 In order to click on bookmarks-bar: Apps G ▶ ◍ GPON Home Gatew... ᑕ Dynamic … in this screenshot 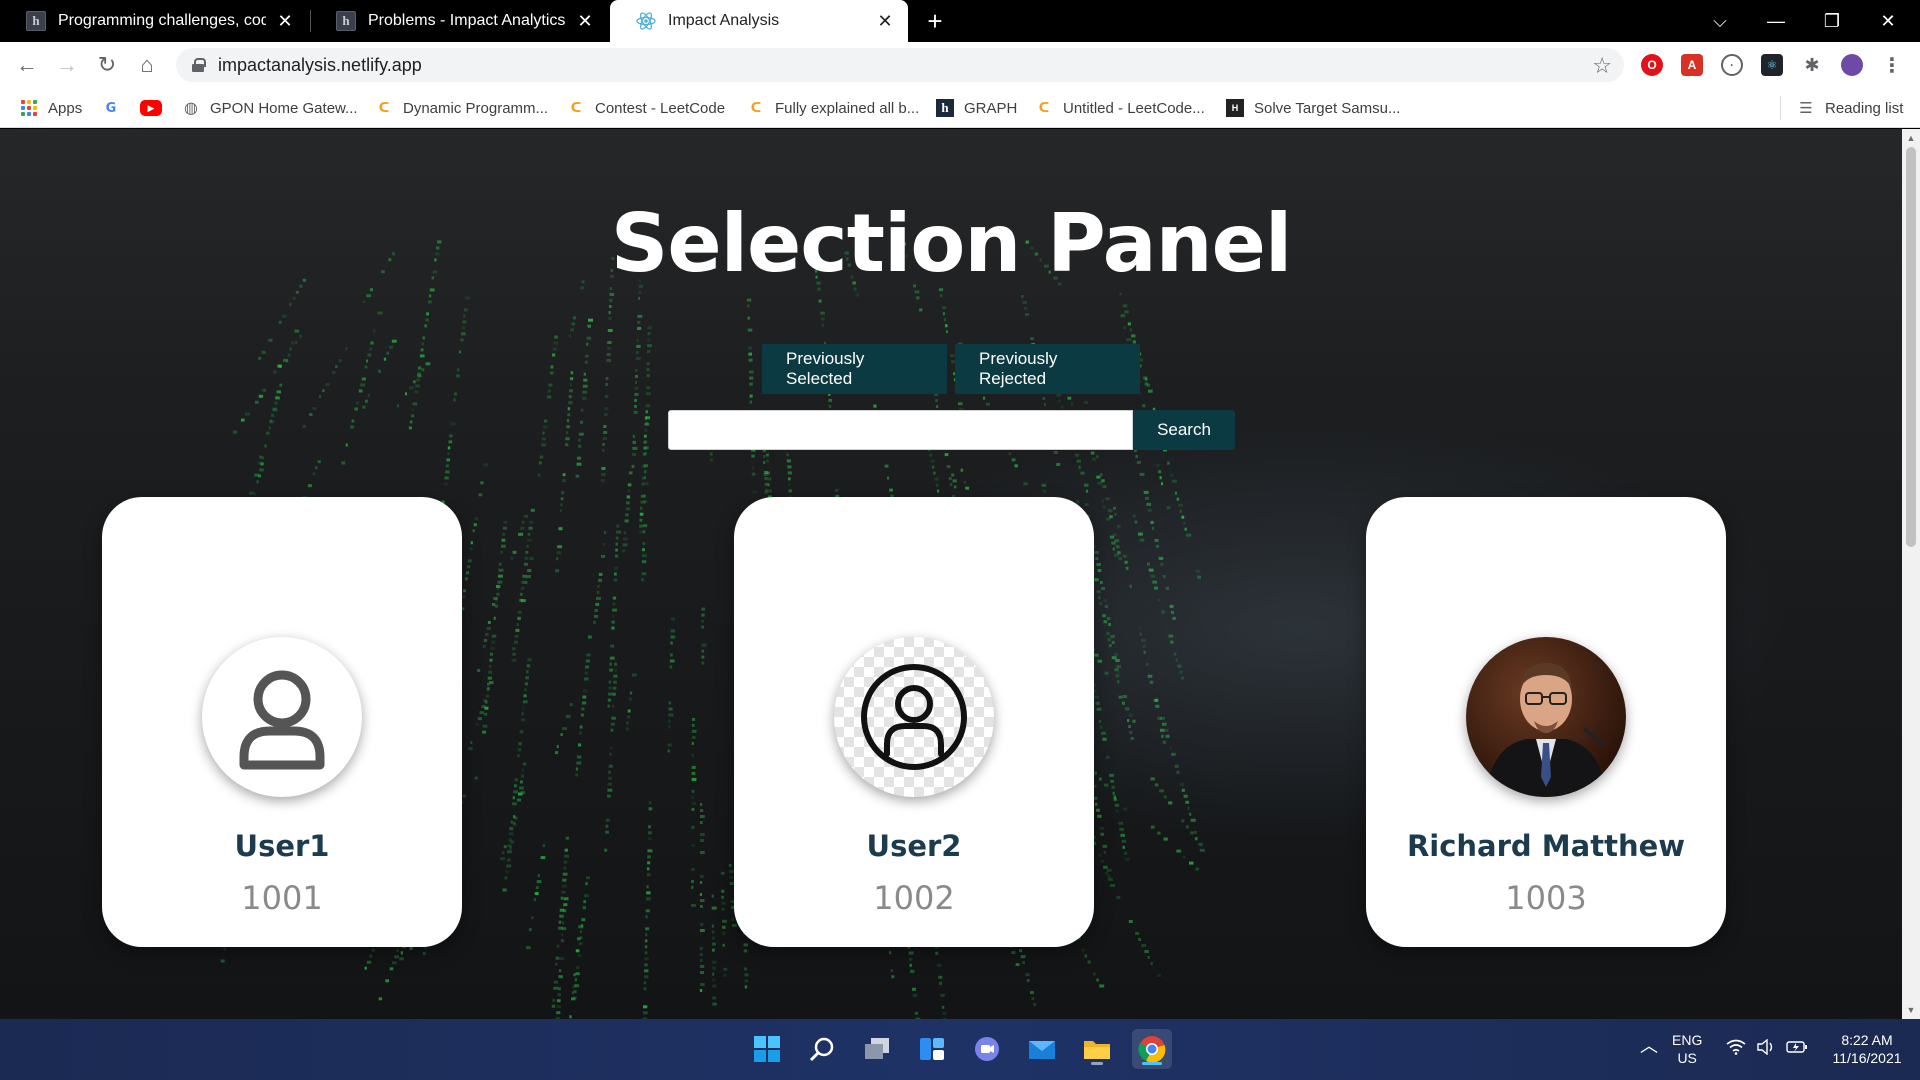, I will do `click(960, 108)`.